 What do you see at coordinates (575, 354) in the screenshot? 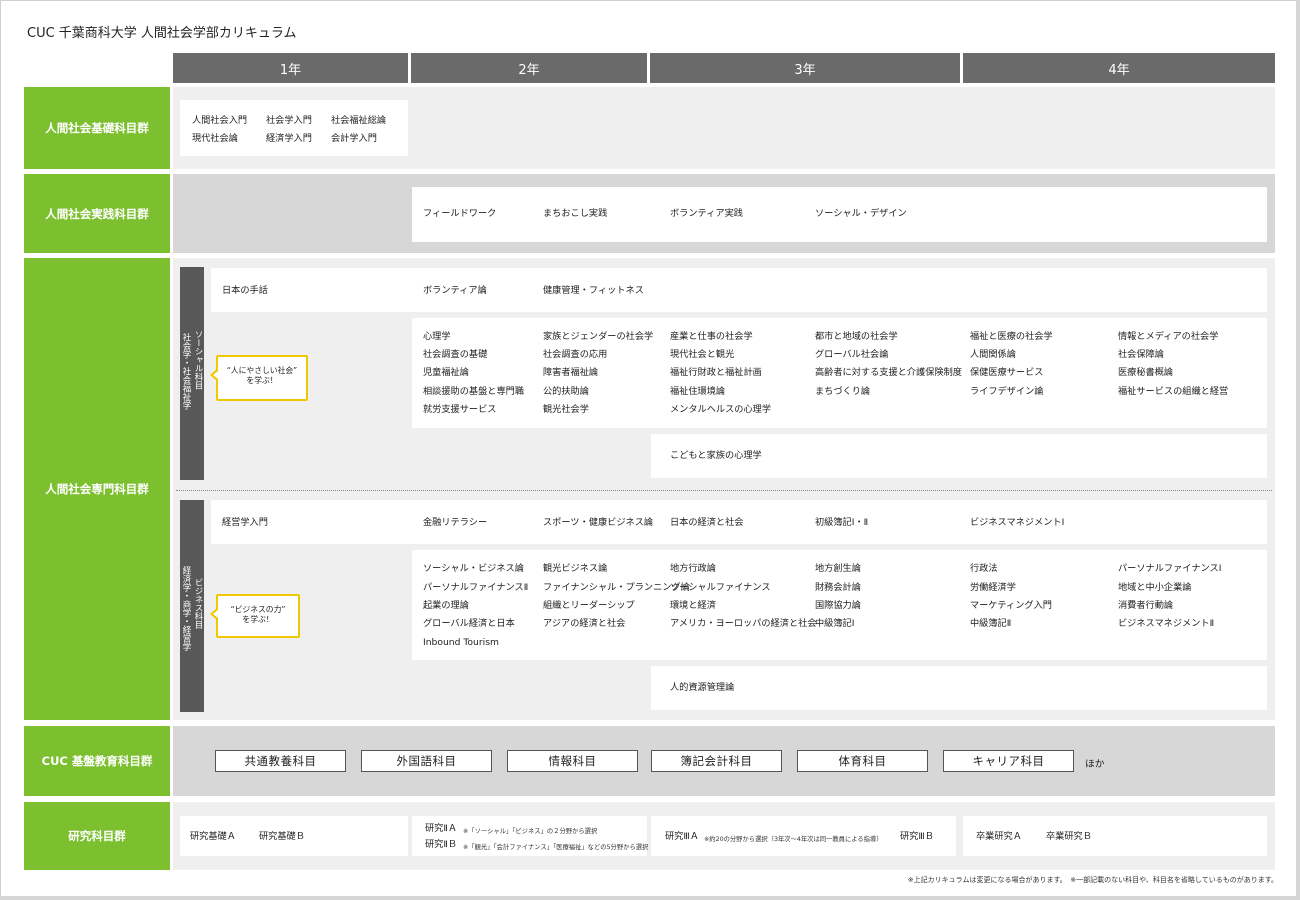
I see `course: 社会調査の応用` at bounding box center [575, 354].